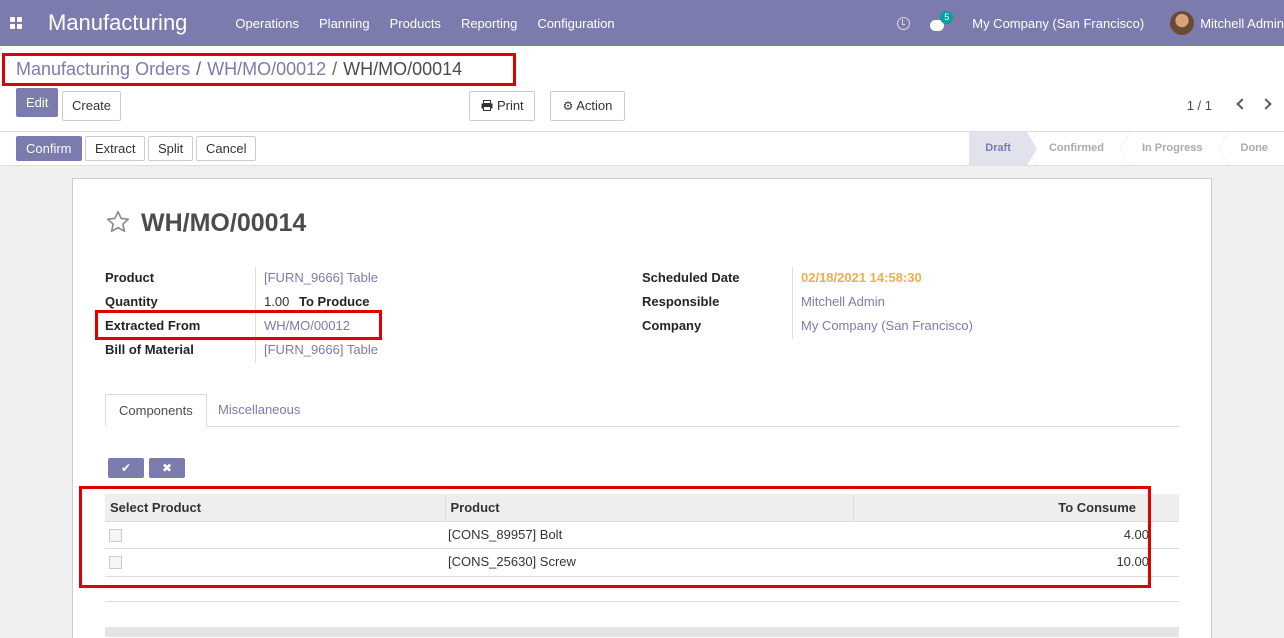  I want to click on menu-configuration: Configuration, so click(575, 23).